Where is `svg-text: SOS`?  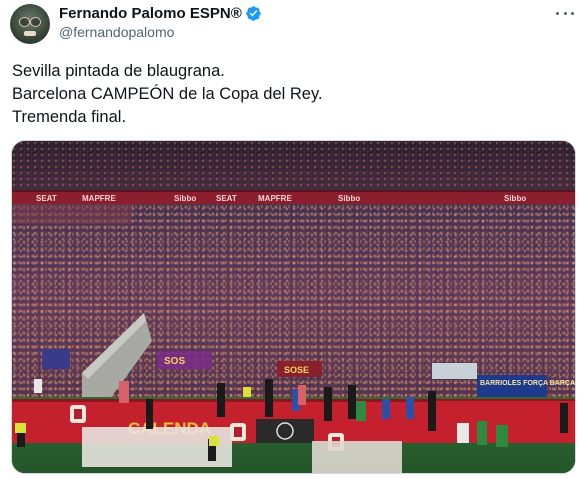
svg-text: SOS is located at coordinates (174, 361).